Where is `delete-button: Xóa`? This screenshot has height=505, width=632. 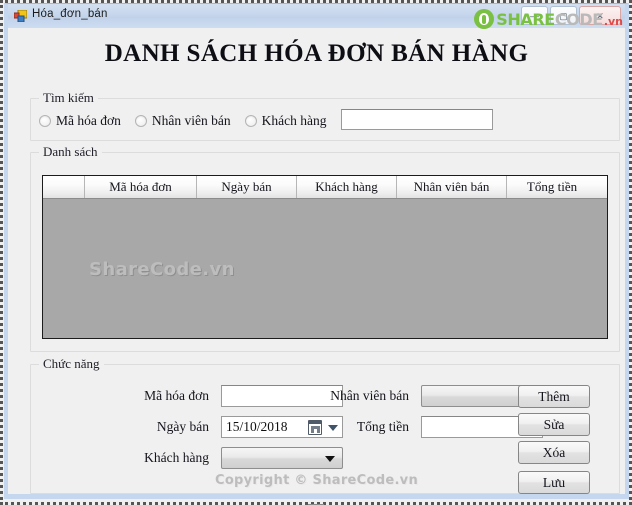
delete-button: Xóa is located at coordinates (554, 452).